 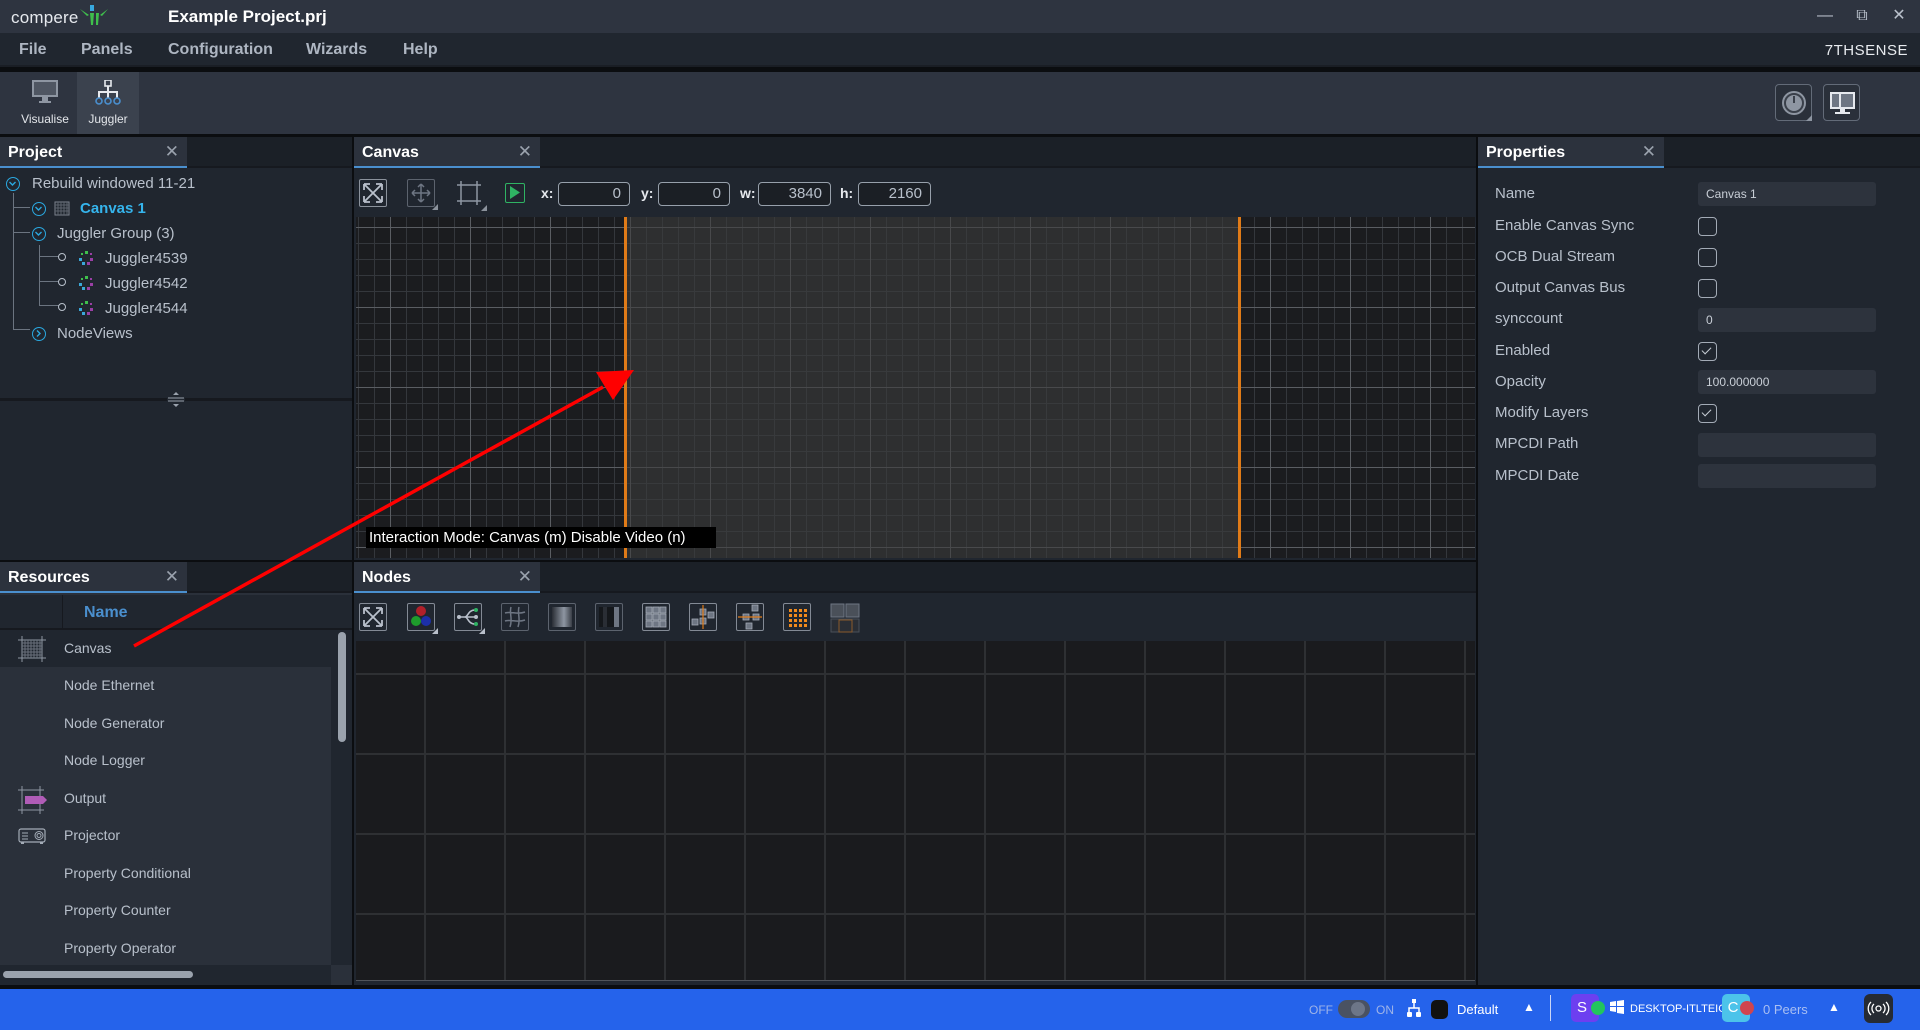 What do you see at coordinates (1787, 320) in the screenshot?
I see `synccount-field: 0` at bounding box center [1787, 320].